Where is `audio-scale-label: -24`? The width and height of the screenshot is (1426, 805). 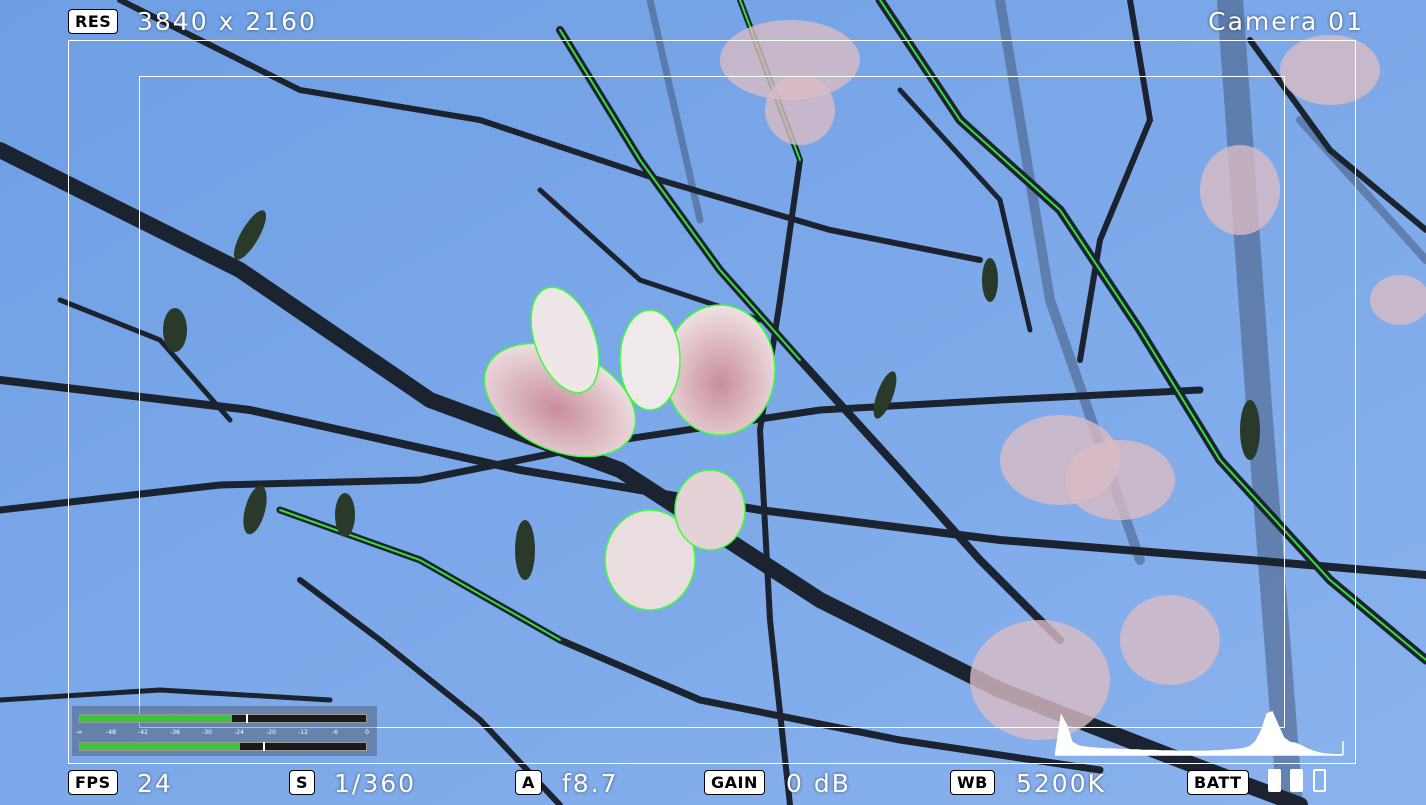
audio-scale-label: -24 is located at coordinates (239, 732).